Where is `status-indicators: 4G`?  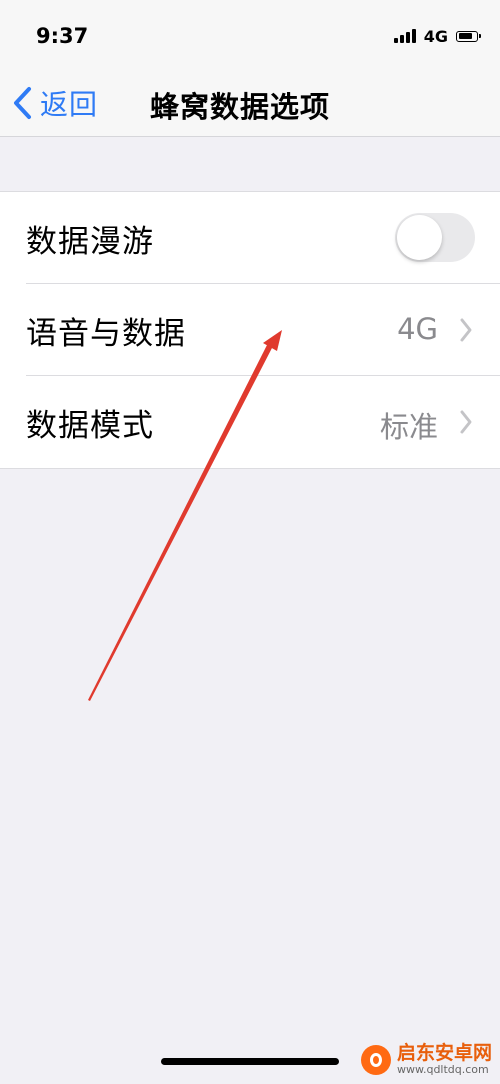 status-indicators: 4G is located at coordinates (437, 36).